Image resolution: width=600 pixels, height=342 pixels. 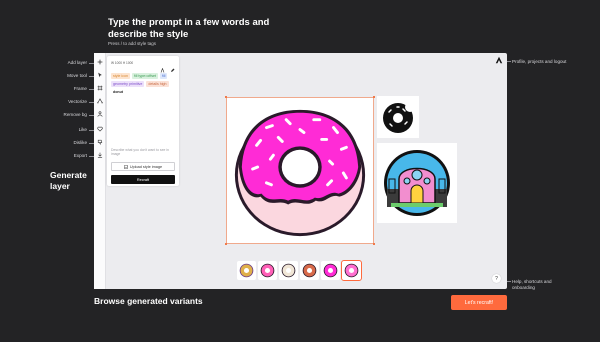 I want to click on label-vectorize: Vectorize, so click(x=77, y=101).